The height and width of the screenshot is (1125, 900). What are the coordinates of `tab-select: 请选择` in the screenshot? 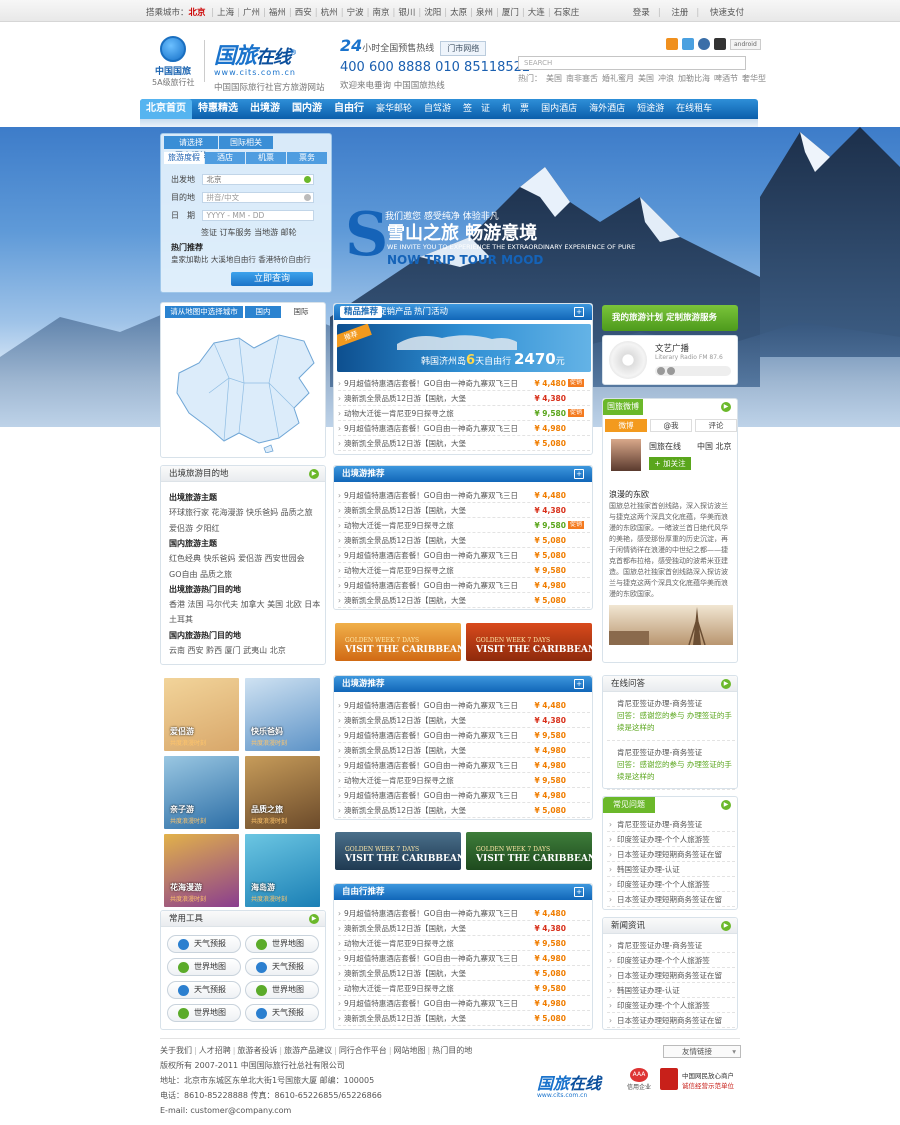 It's located at (191, 142).